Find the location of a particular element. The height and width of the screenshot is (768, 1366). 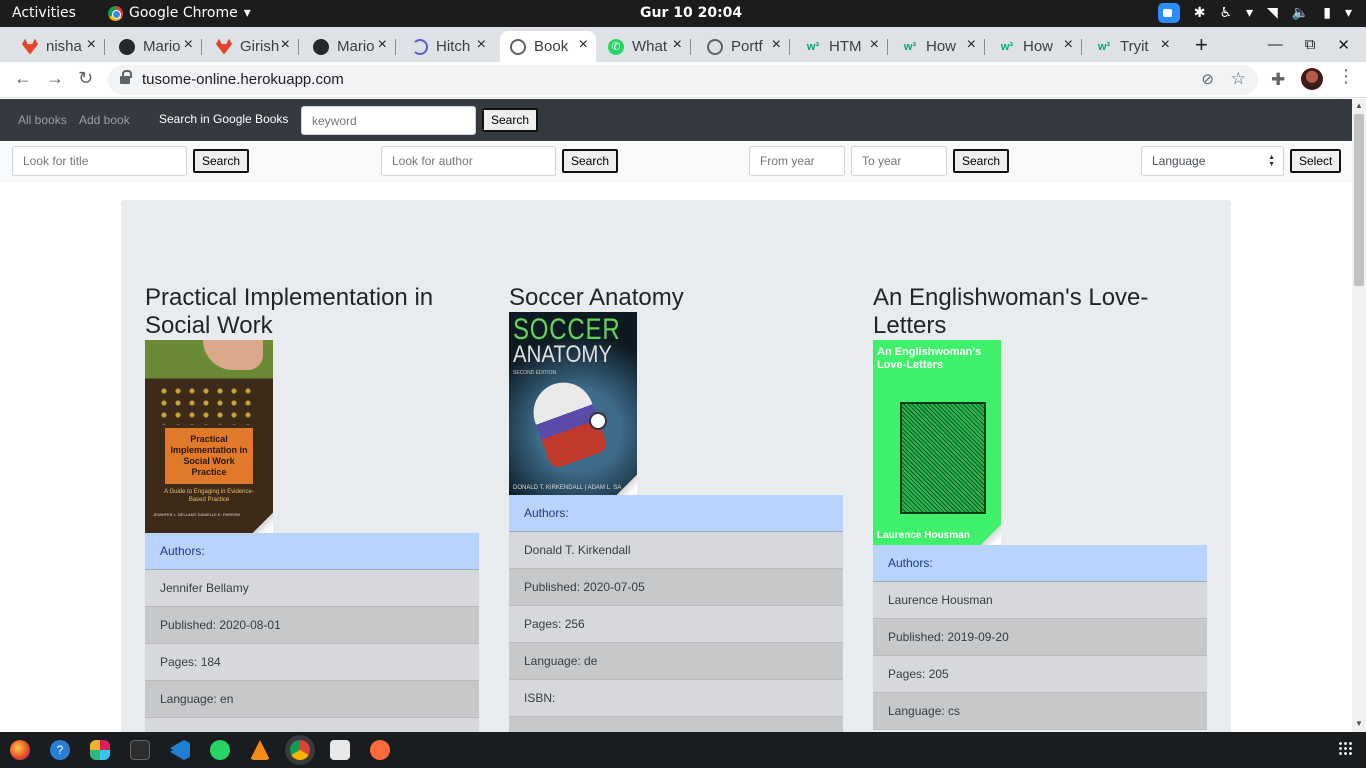

book-title: An Englishwoman's Love-Letters is located at coordinates (1040, 312).